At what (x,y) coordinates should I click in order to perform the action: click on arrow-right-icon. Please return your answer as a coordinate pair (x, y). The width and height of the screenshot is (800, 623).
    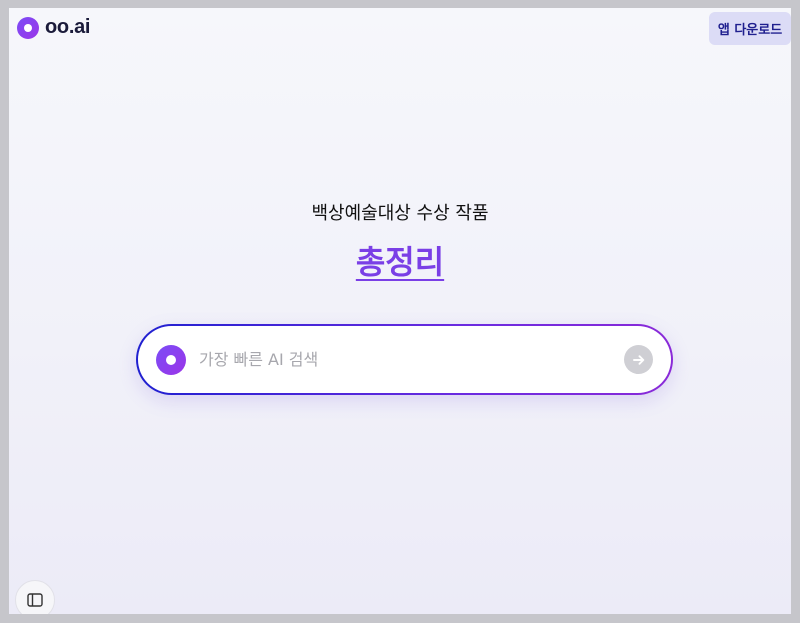
    Looking at the image, I should click on (638, 359).